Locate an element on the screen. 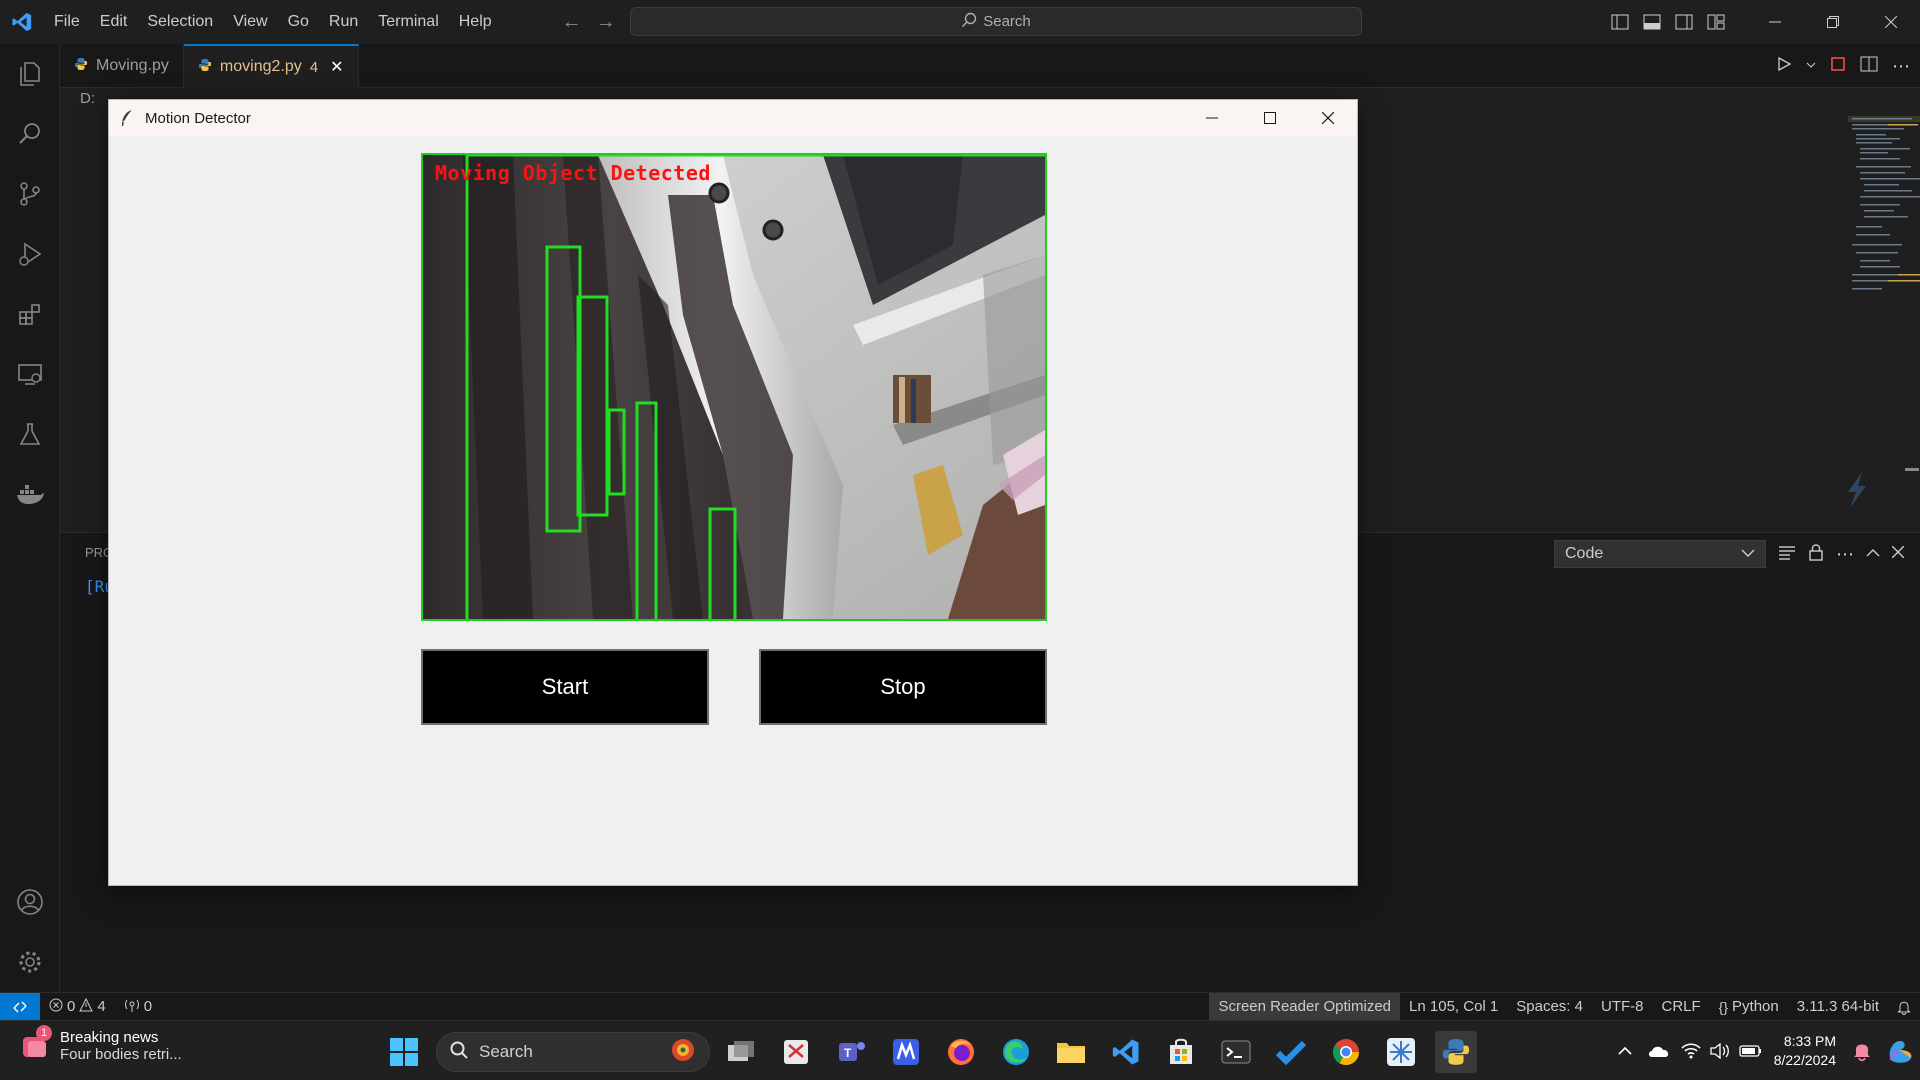 The image size is (1920, 1080). task-view-icon is located at coordinates (741, 1052).